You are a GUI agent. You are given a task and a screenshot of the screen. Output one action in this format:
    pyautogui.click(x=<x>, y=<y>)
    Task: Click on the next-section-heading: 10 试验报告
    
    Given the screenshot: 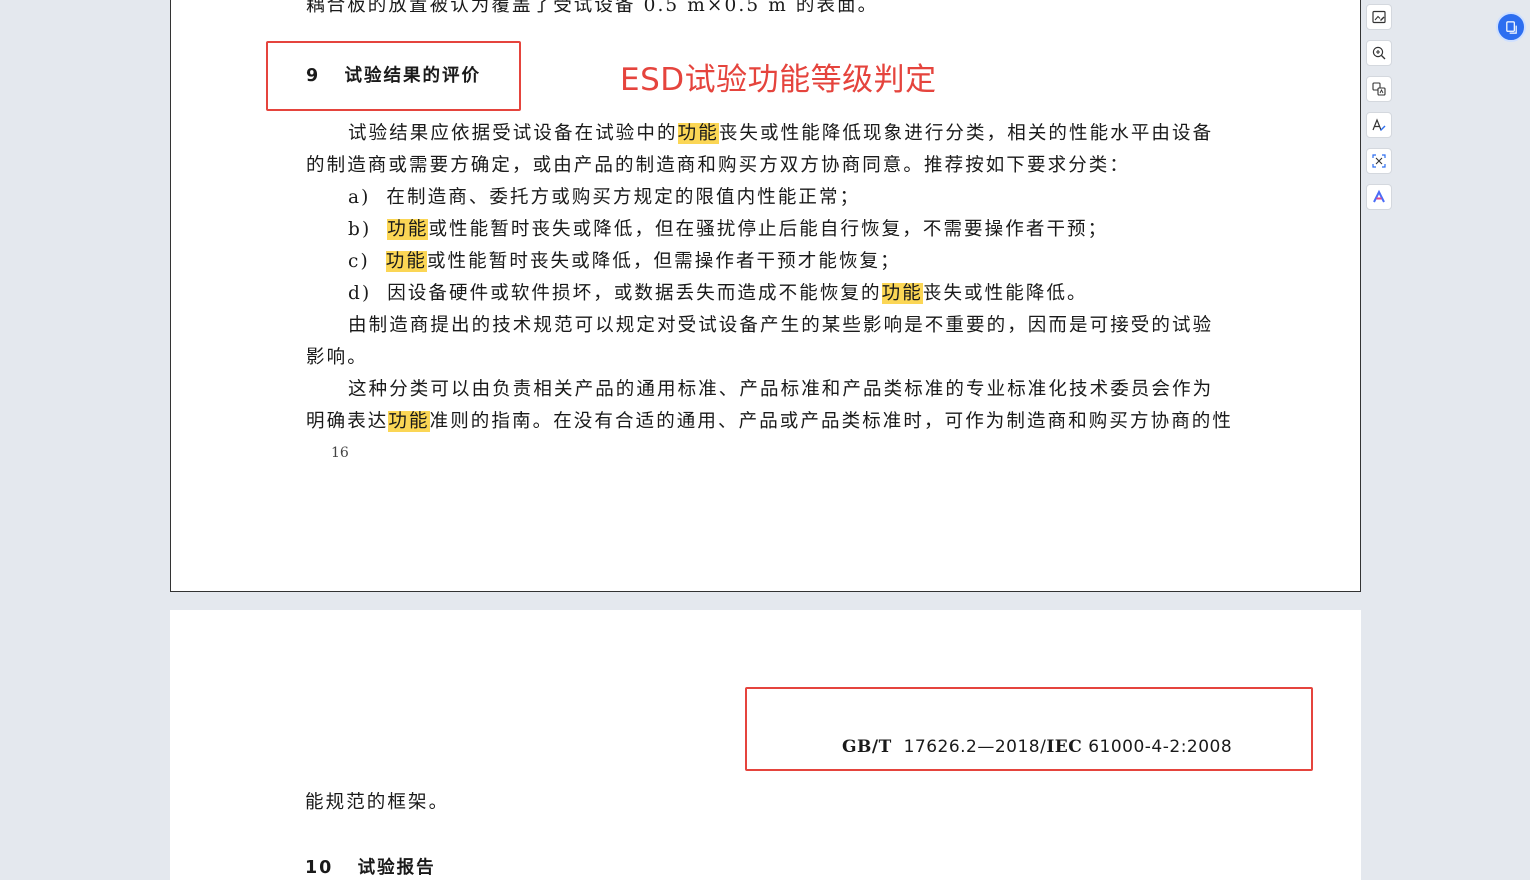 What is the action you would take?
    pyautogui.click(x=370, y=868)
    